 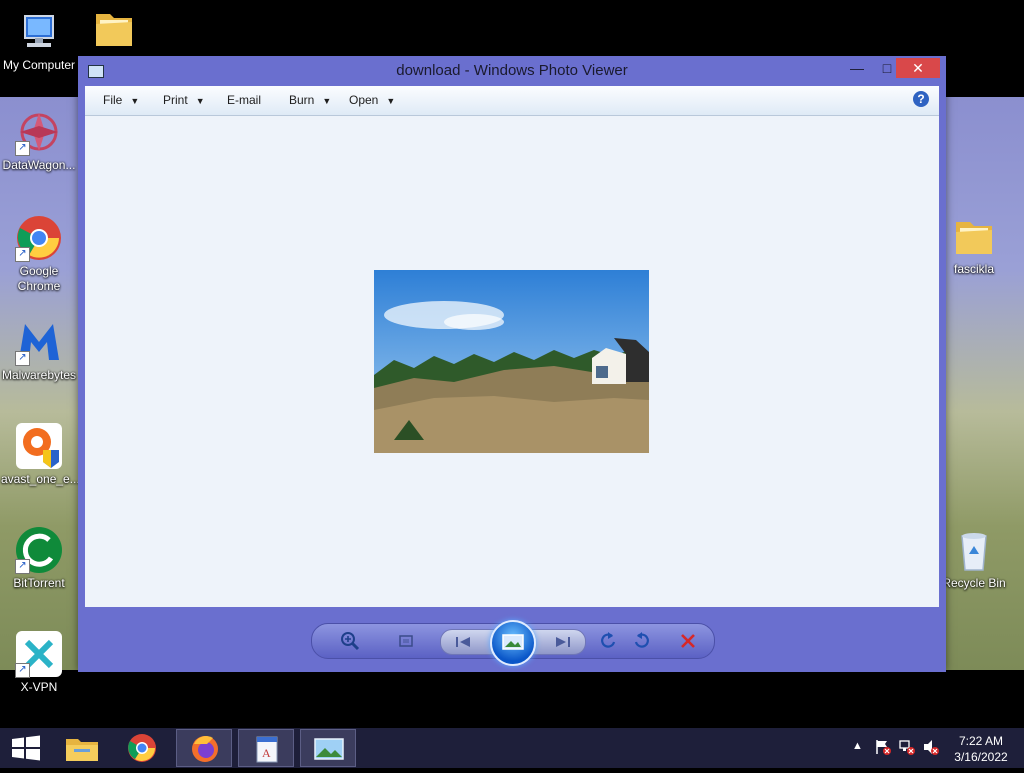 I want to click on rotate-right-icon, so click(x=642, y=641).